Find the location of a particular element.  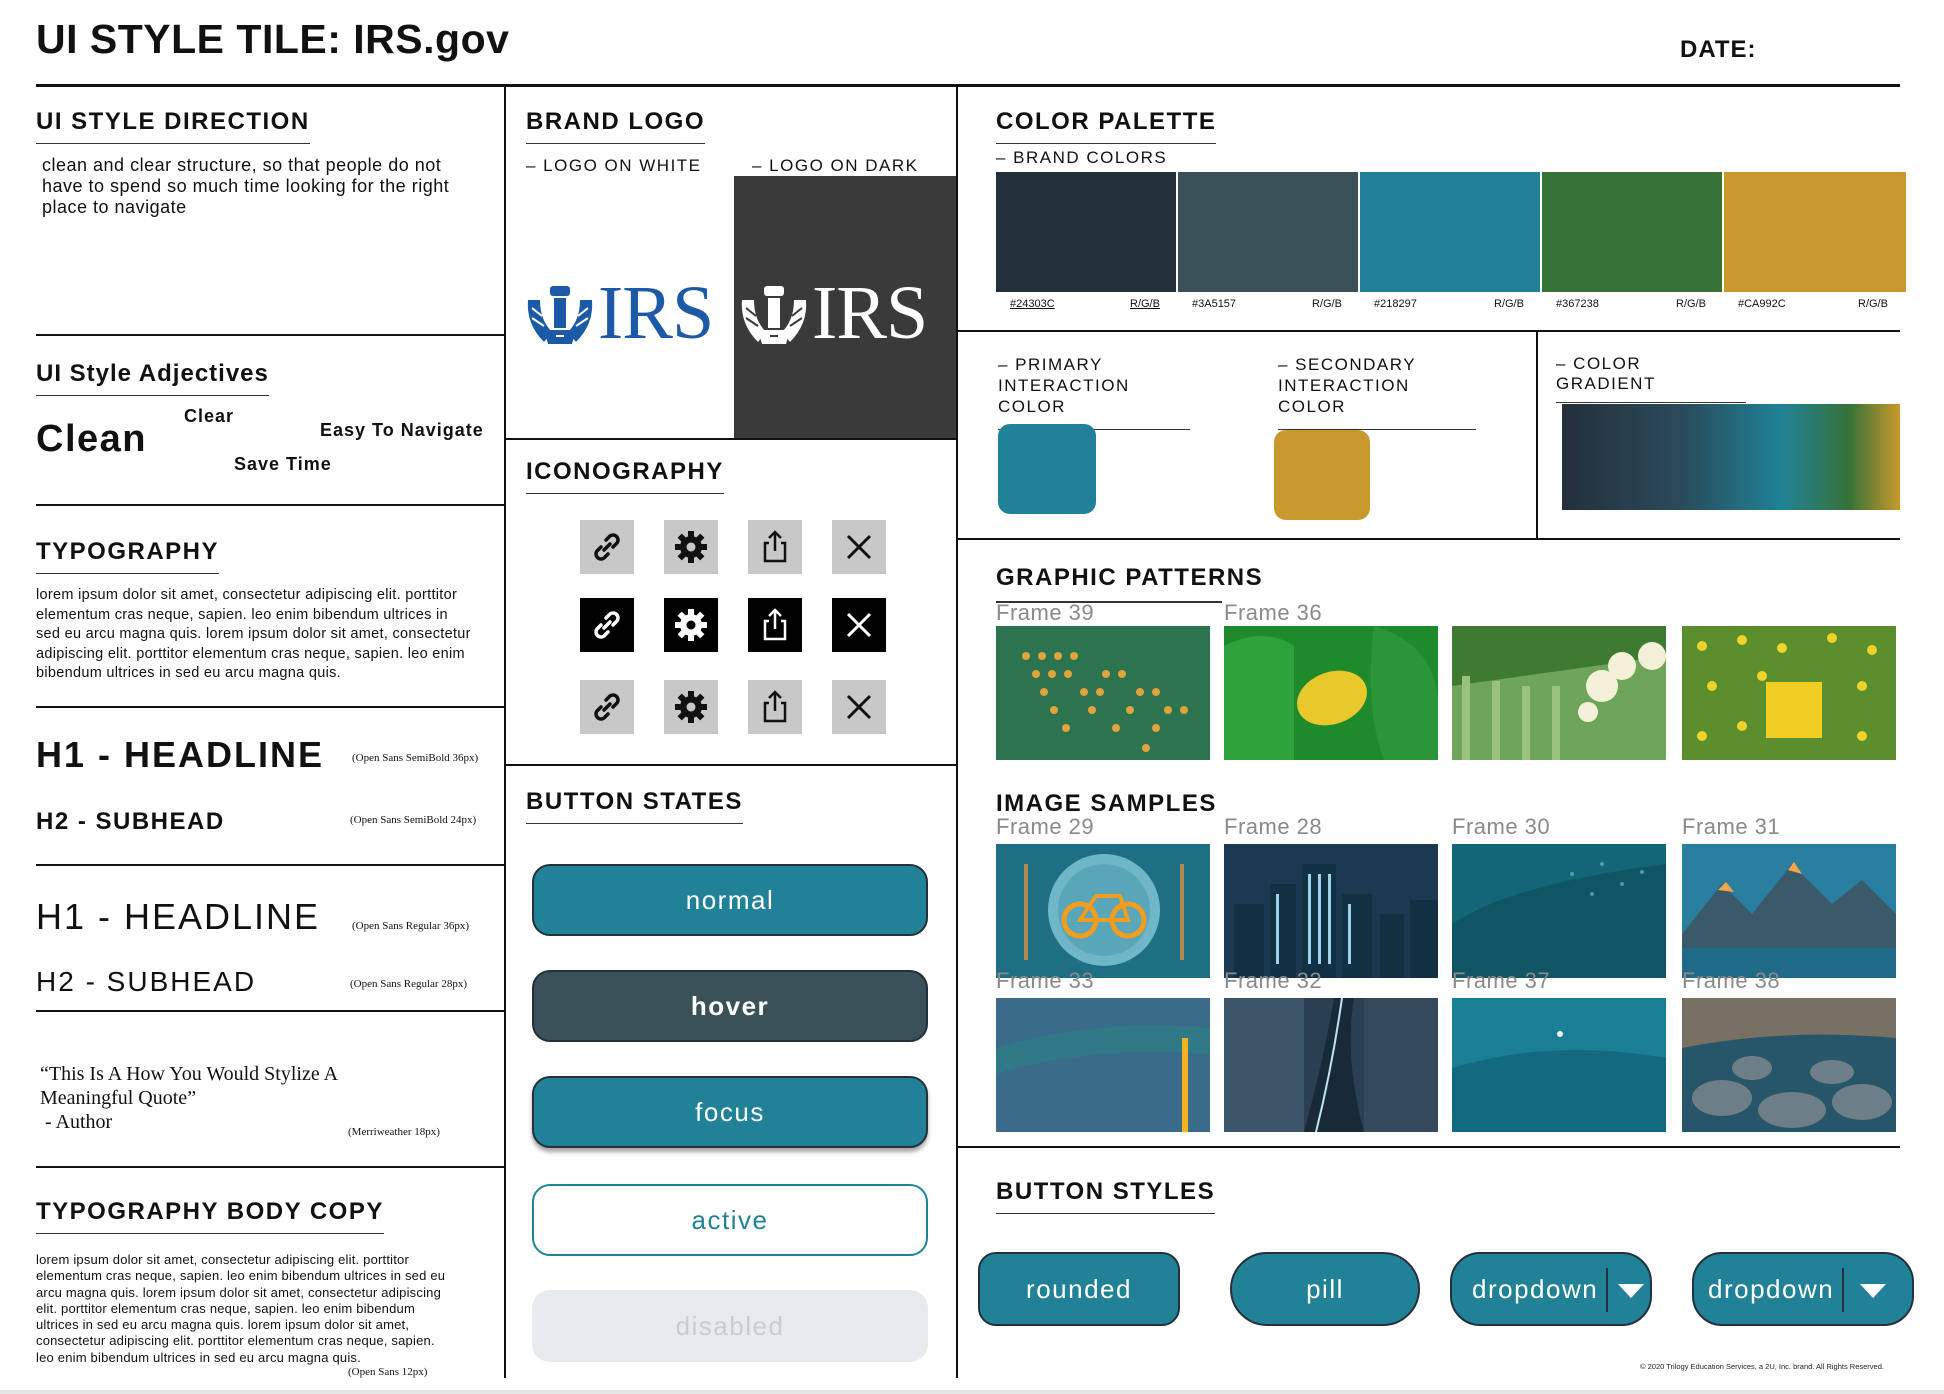

sample-image-swimmer is located at coordinates (1559, 1065).